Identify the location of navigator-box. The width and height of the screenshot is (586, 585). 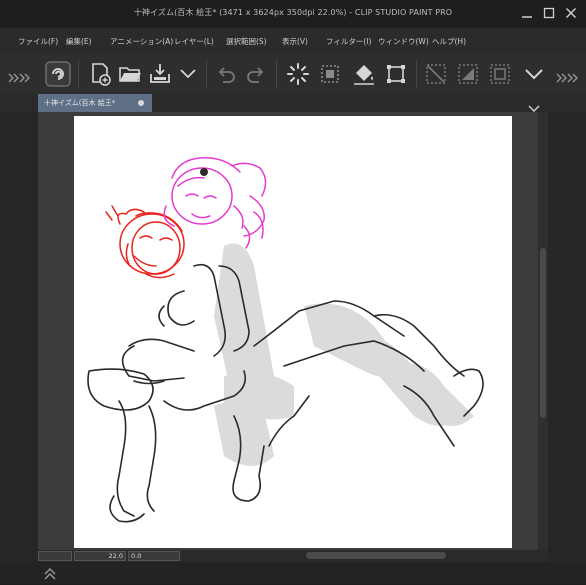
(55, 556).